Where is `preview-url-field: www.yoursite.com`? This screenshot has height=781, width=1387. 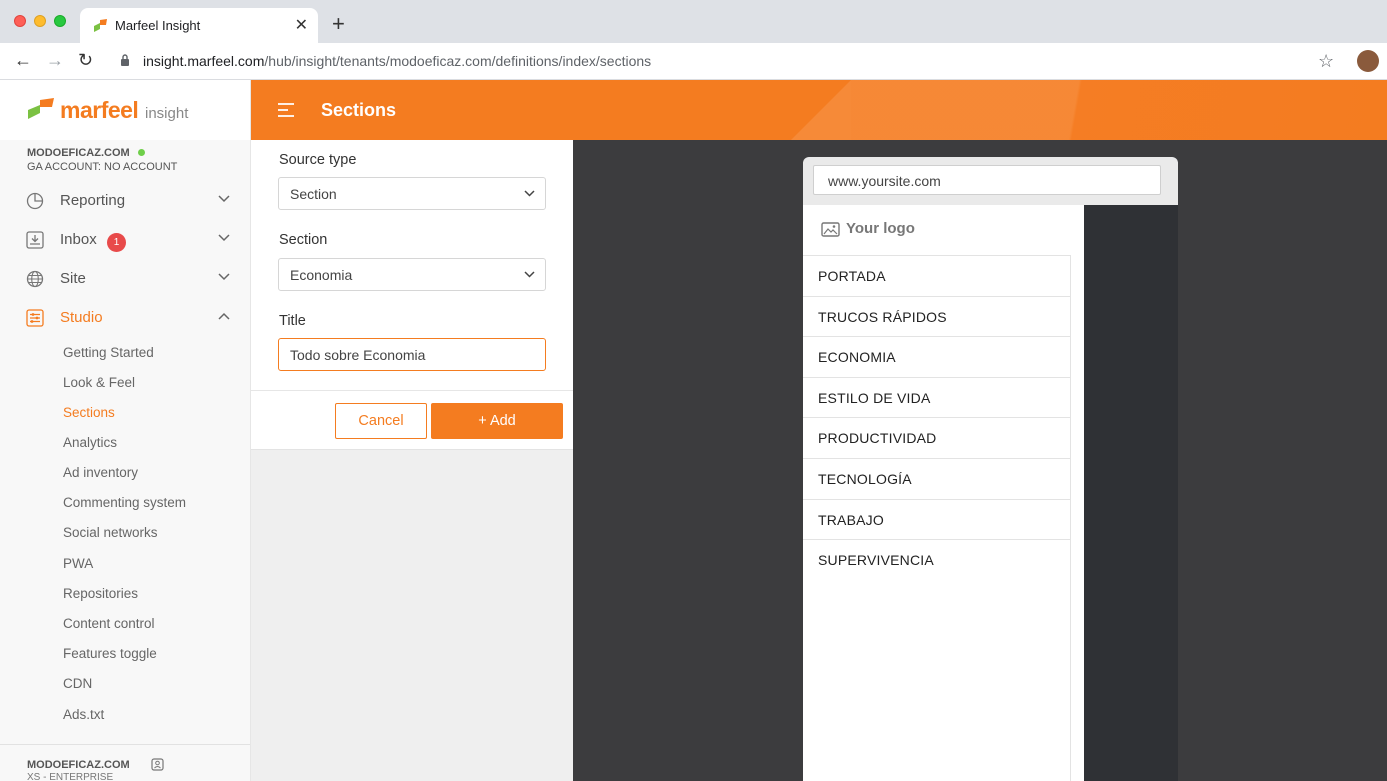 preview-url-field: www.yoursite.com is located at coordinates (987, 180).